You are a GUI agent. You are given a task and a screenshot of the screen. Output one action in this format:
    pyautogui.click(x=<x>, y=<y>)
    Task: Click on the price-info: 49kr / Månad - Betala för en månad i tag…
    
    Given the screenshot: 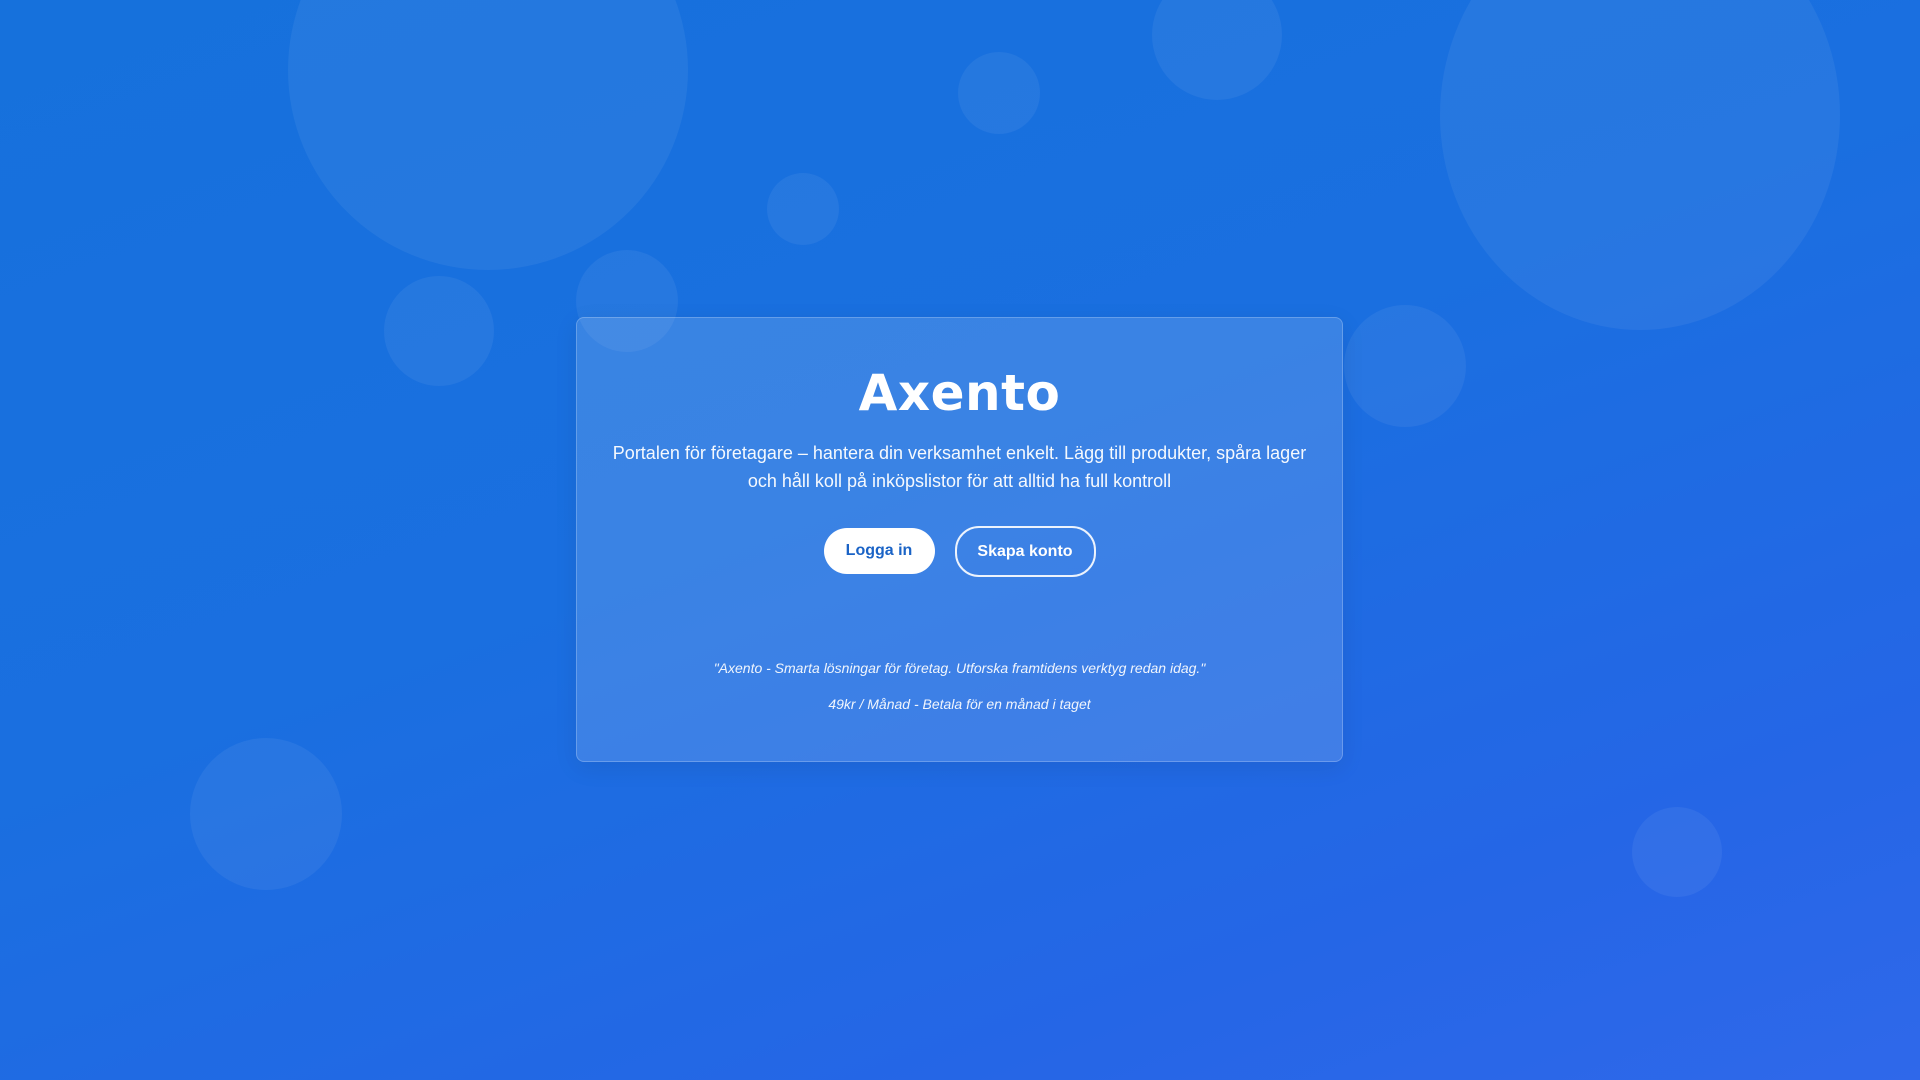 What is the action you would take?
    pyautogui.click(x=959, y=704)
    